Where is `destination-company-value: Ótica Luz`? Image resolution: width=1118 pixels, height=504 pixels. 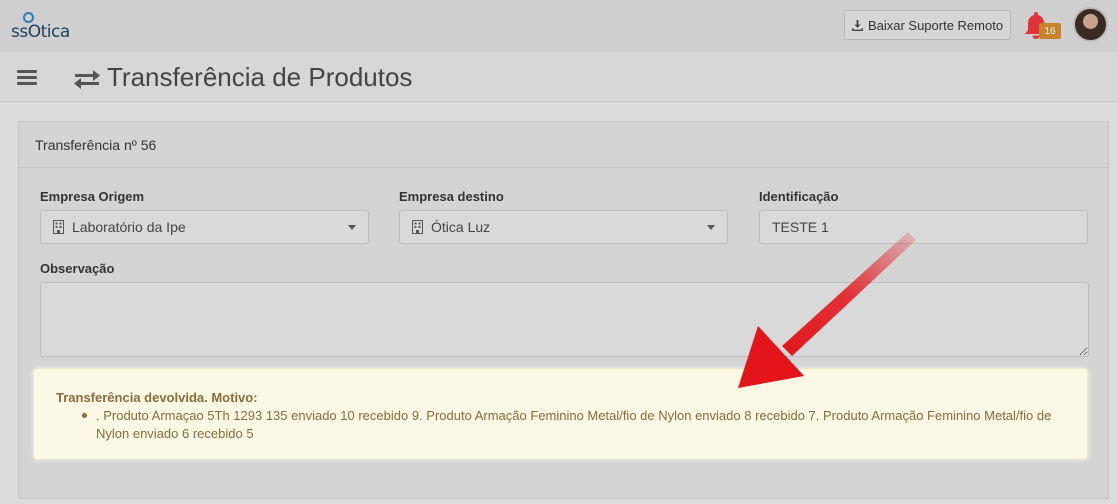
destination-company-value: Ótica Luz is located at coordinates (461, 227).